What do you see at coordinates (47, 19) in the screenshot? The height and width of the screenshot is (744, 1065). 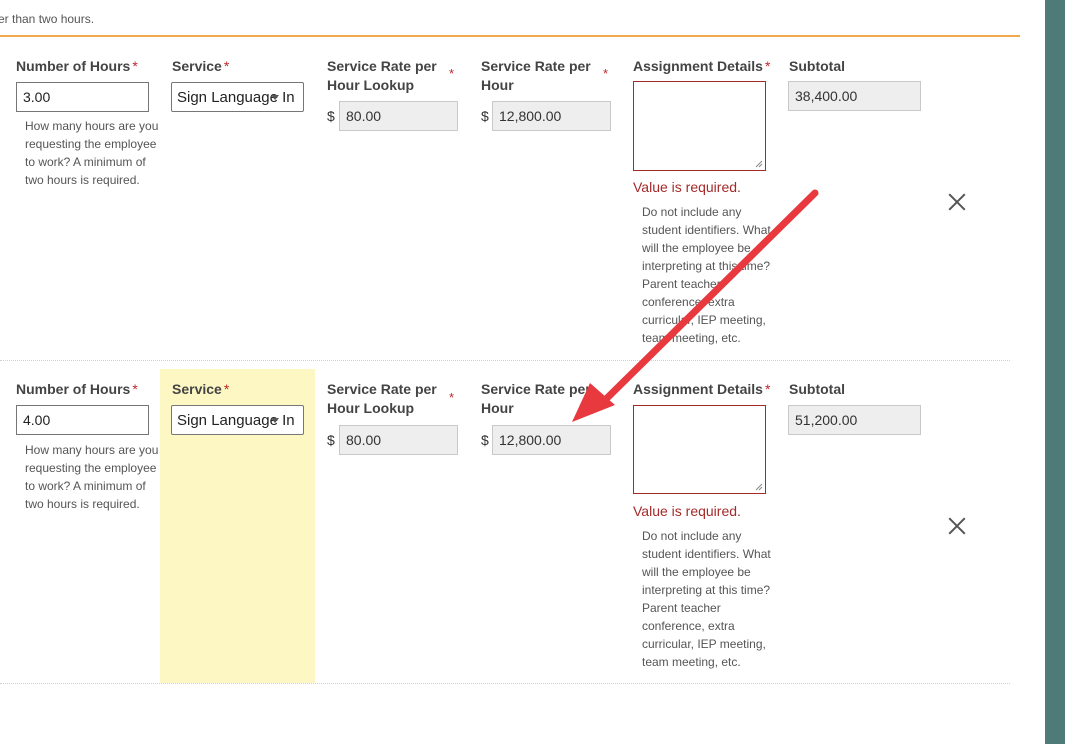 I see `previous-row-help-text: er than two hours.` at bounding box center [47, 19].